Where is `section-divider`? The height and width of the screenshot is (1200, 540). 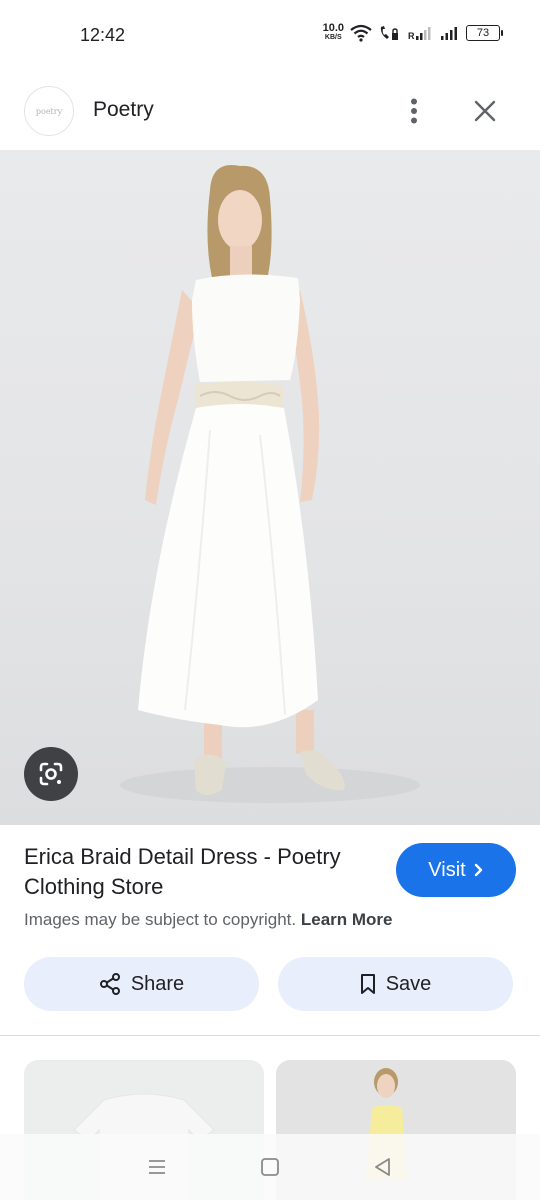
section-divider is located at coordinates (270, 1035).